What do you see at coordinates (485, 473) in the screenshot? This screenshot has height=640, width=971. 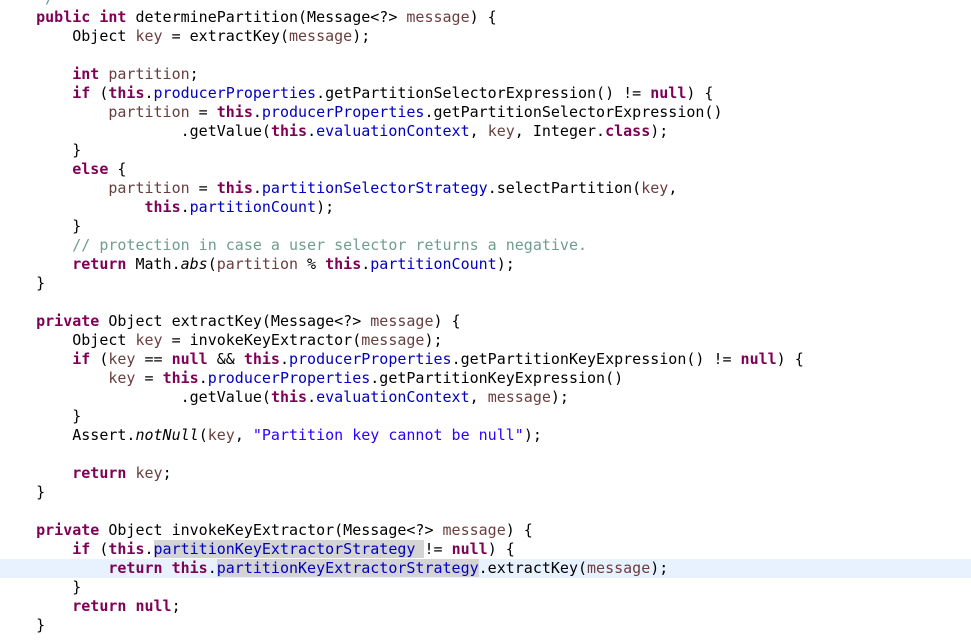 I see `code-line: return key;` at bounding box center [485, 473].